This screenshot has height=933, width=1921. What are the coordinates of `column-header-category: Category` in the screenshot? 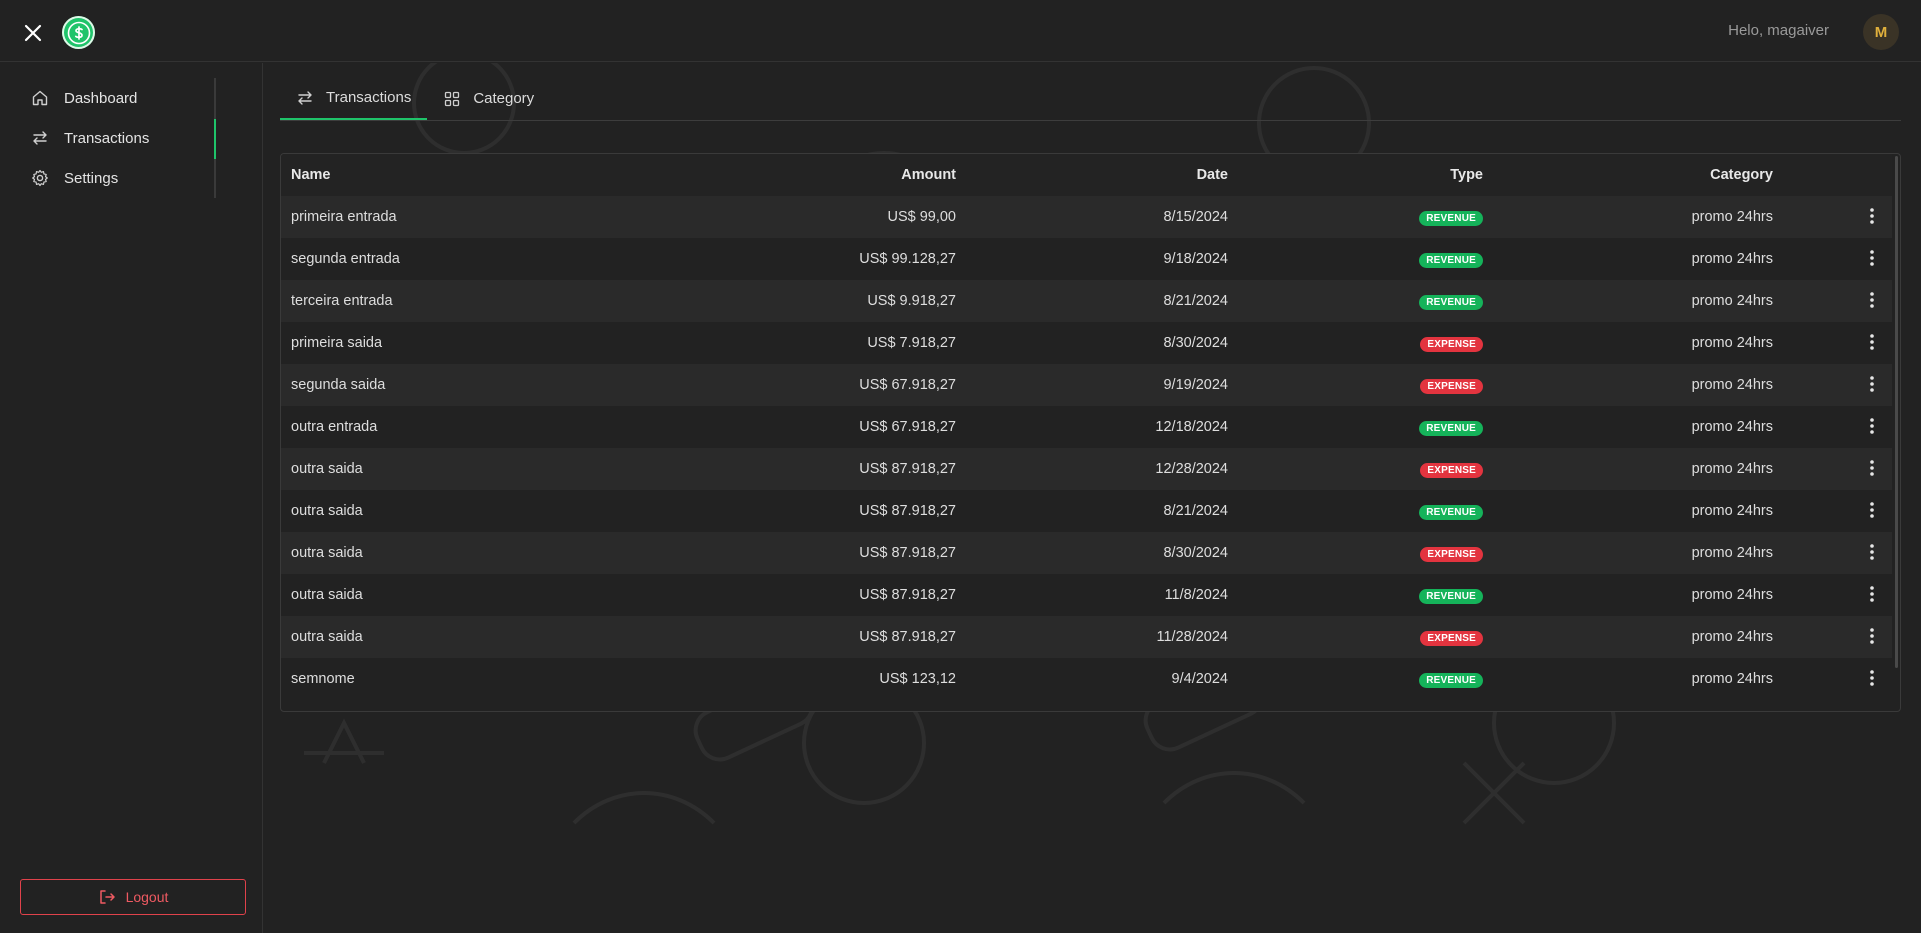 It's located at (1628, 175).